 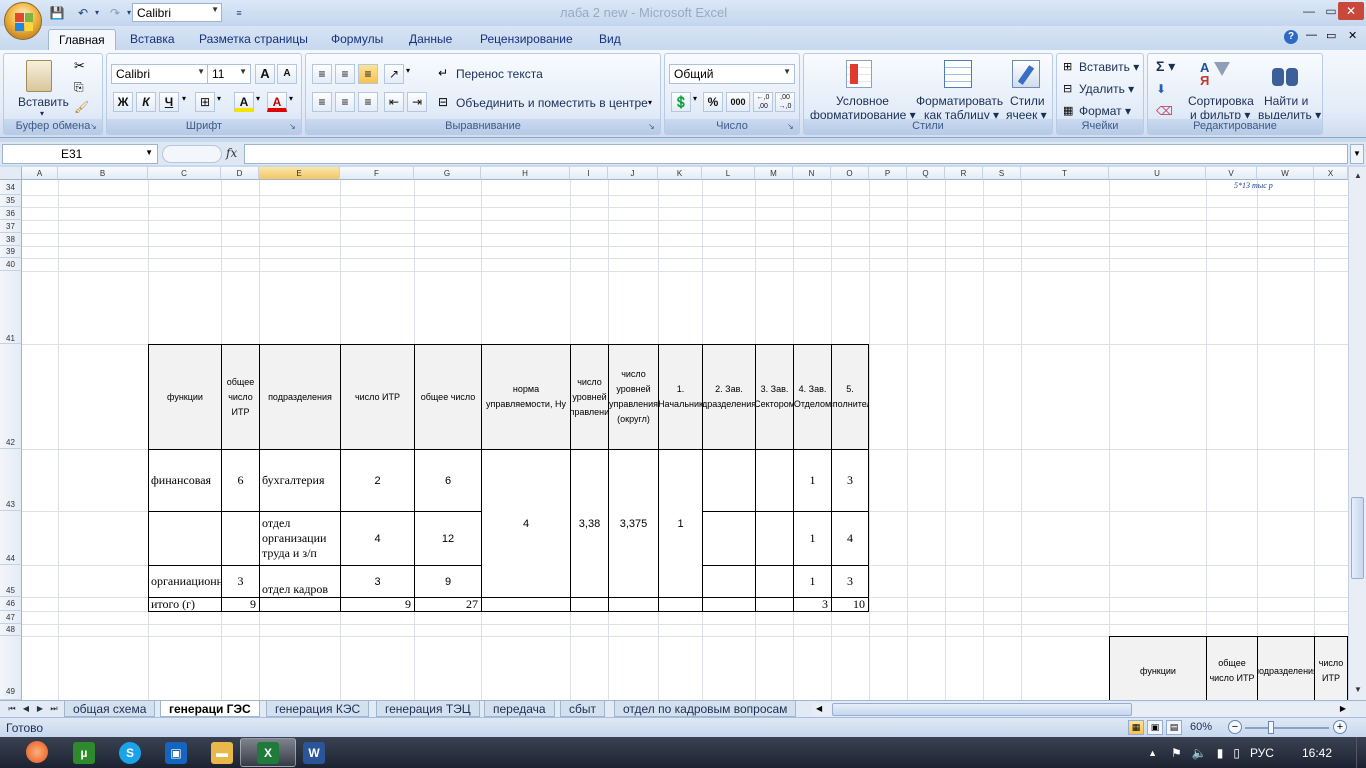 I want to click on cell-itr: 2, so click(x=377, y=480).